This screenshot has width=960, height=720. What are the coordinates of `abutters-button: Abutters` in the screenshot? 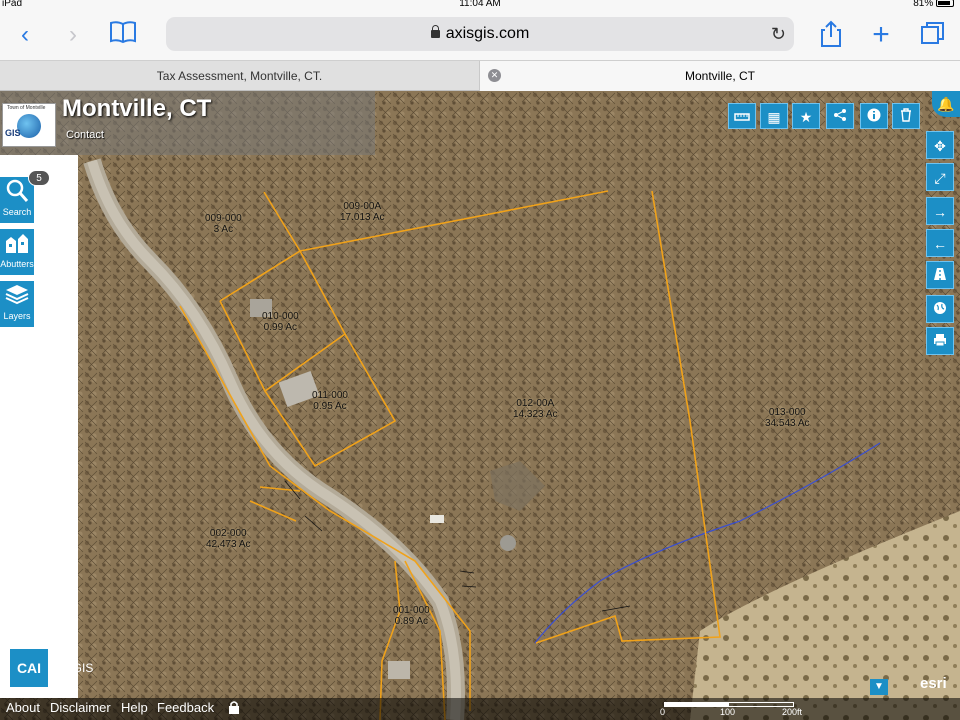 It's located at (17, 252).